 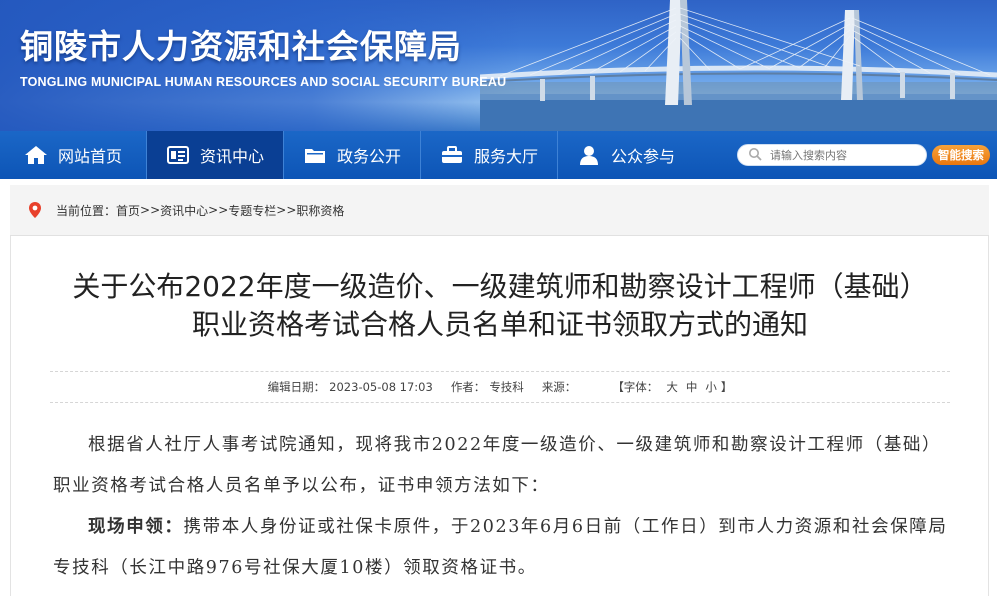 I want to click on bridge-illustration, so click(x=738, y=65).